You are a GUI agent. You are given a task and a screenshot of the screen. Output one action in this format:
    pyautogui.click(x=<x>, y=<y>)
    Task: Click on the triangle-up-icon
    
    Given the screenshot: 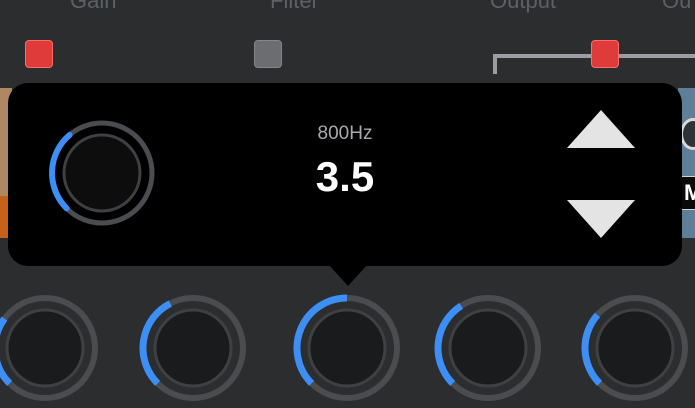 What is the action you would take?
    pyautogui.click(x=601, y=129)
    